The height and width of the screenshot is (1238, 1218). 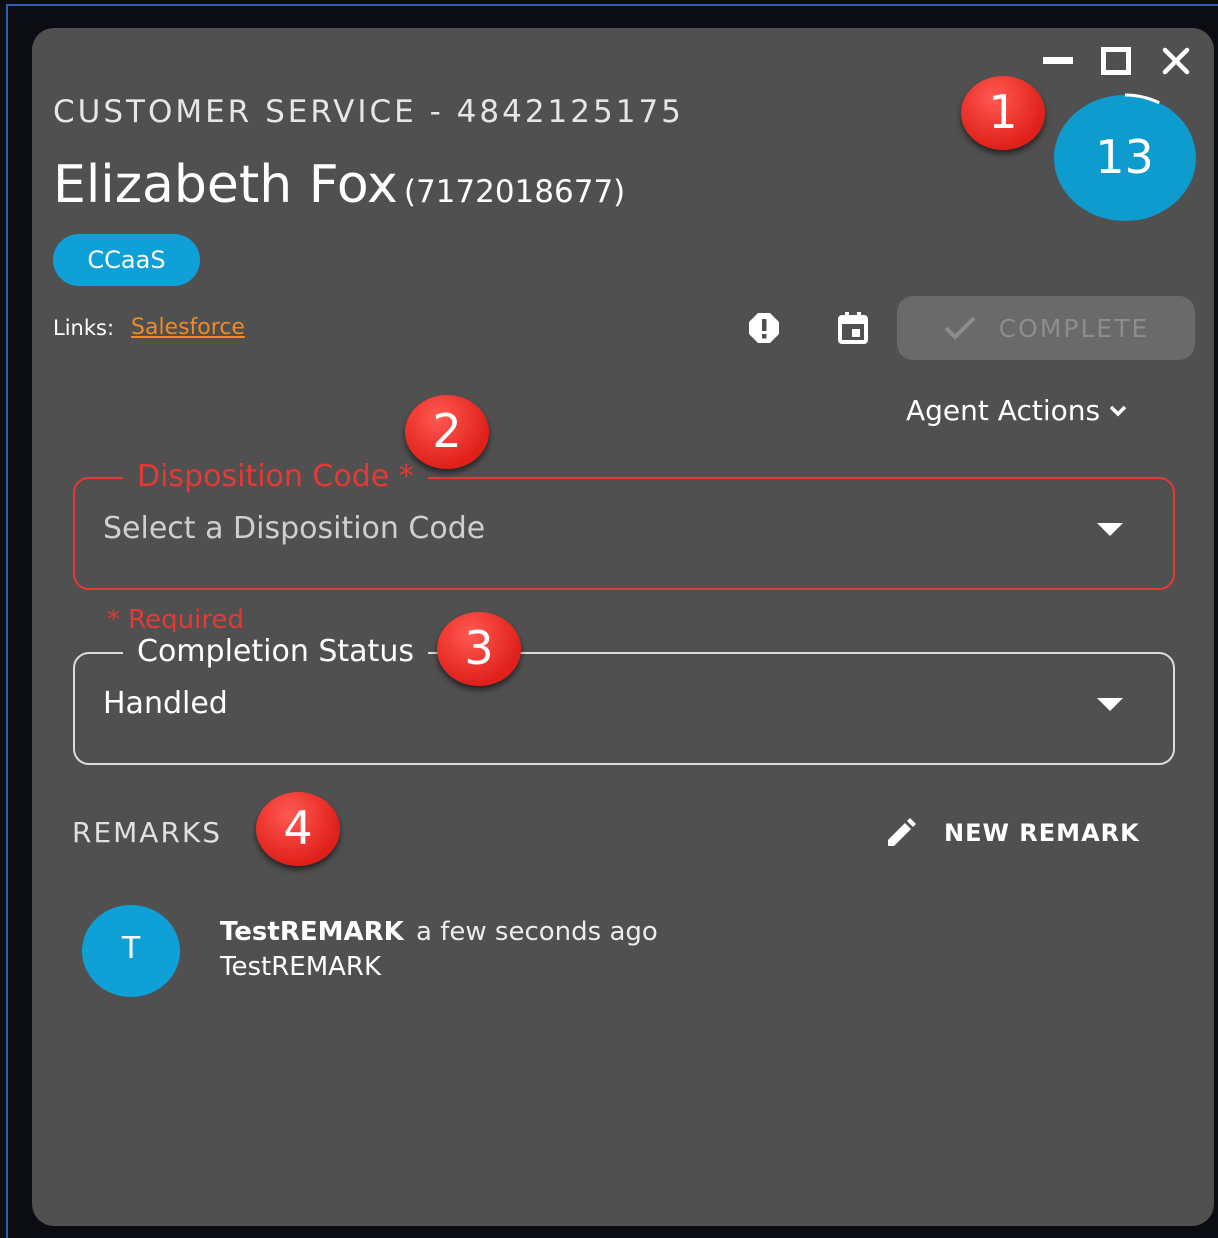 What do you see at coordinates (537, 932) in the screenshot?
I see `remark-timestamp: a few seconds ago` at bounding box center [537, 932].